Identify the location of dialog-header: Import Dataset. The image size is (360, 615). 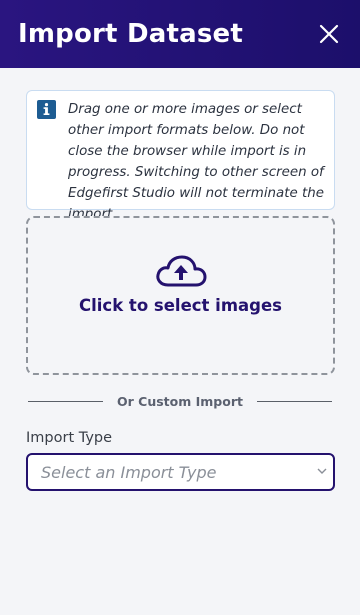
(180, 34).